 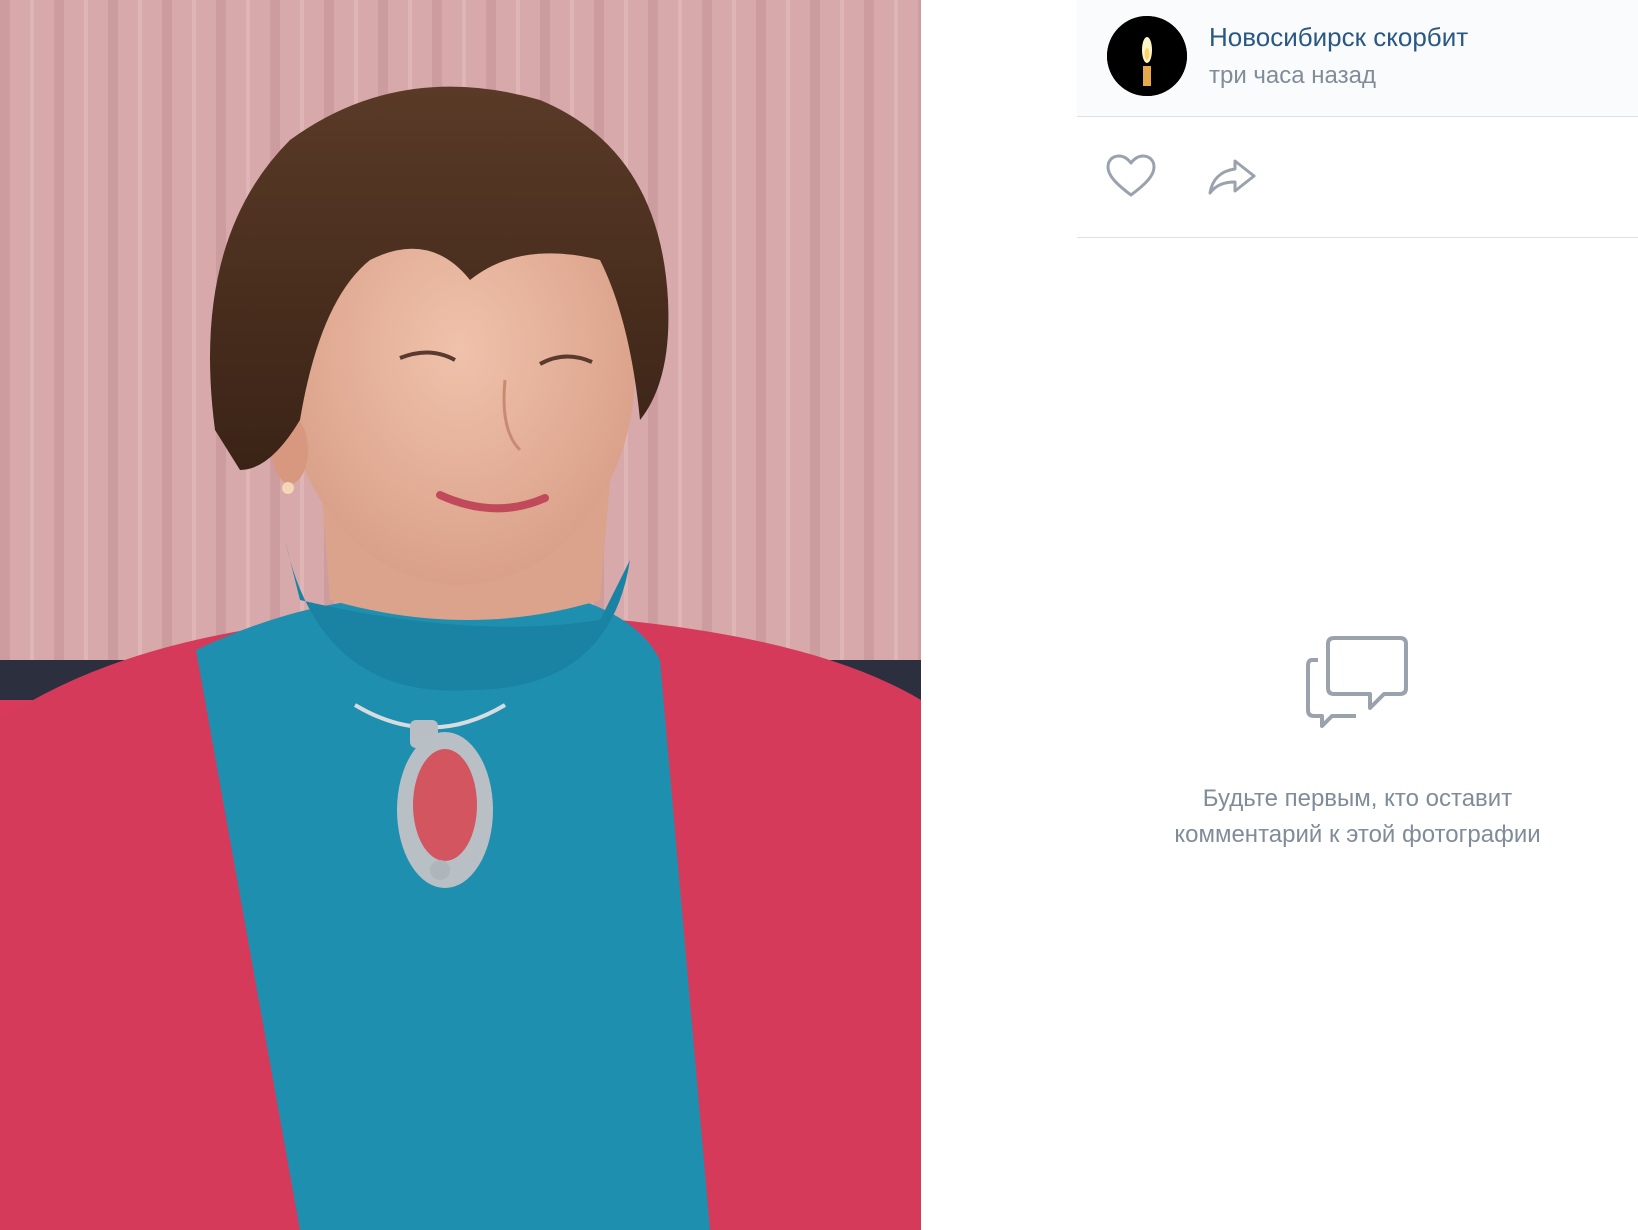 What do you see at coordinates (1357, 798) in the screenshot?
I see `empty-comments-line1: Будьте первым, кто оставит` at bounding box center [1357, 798].